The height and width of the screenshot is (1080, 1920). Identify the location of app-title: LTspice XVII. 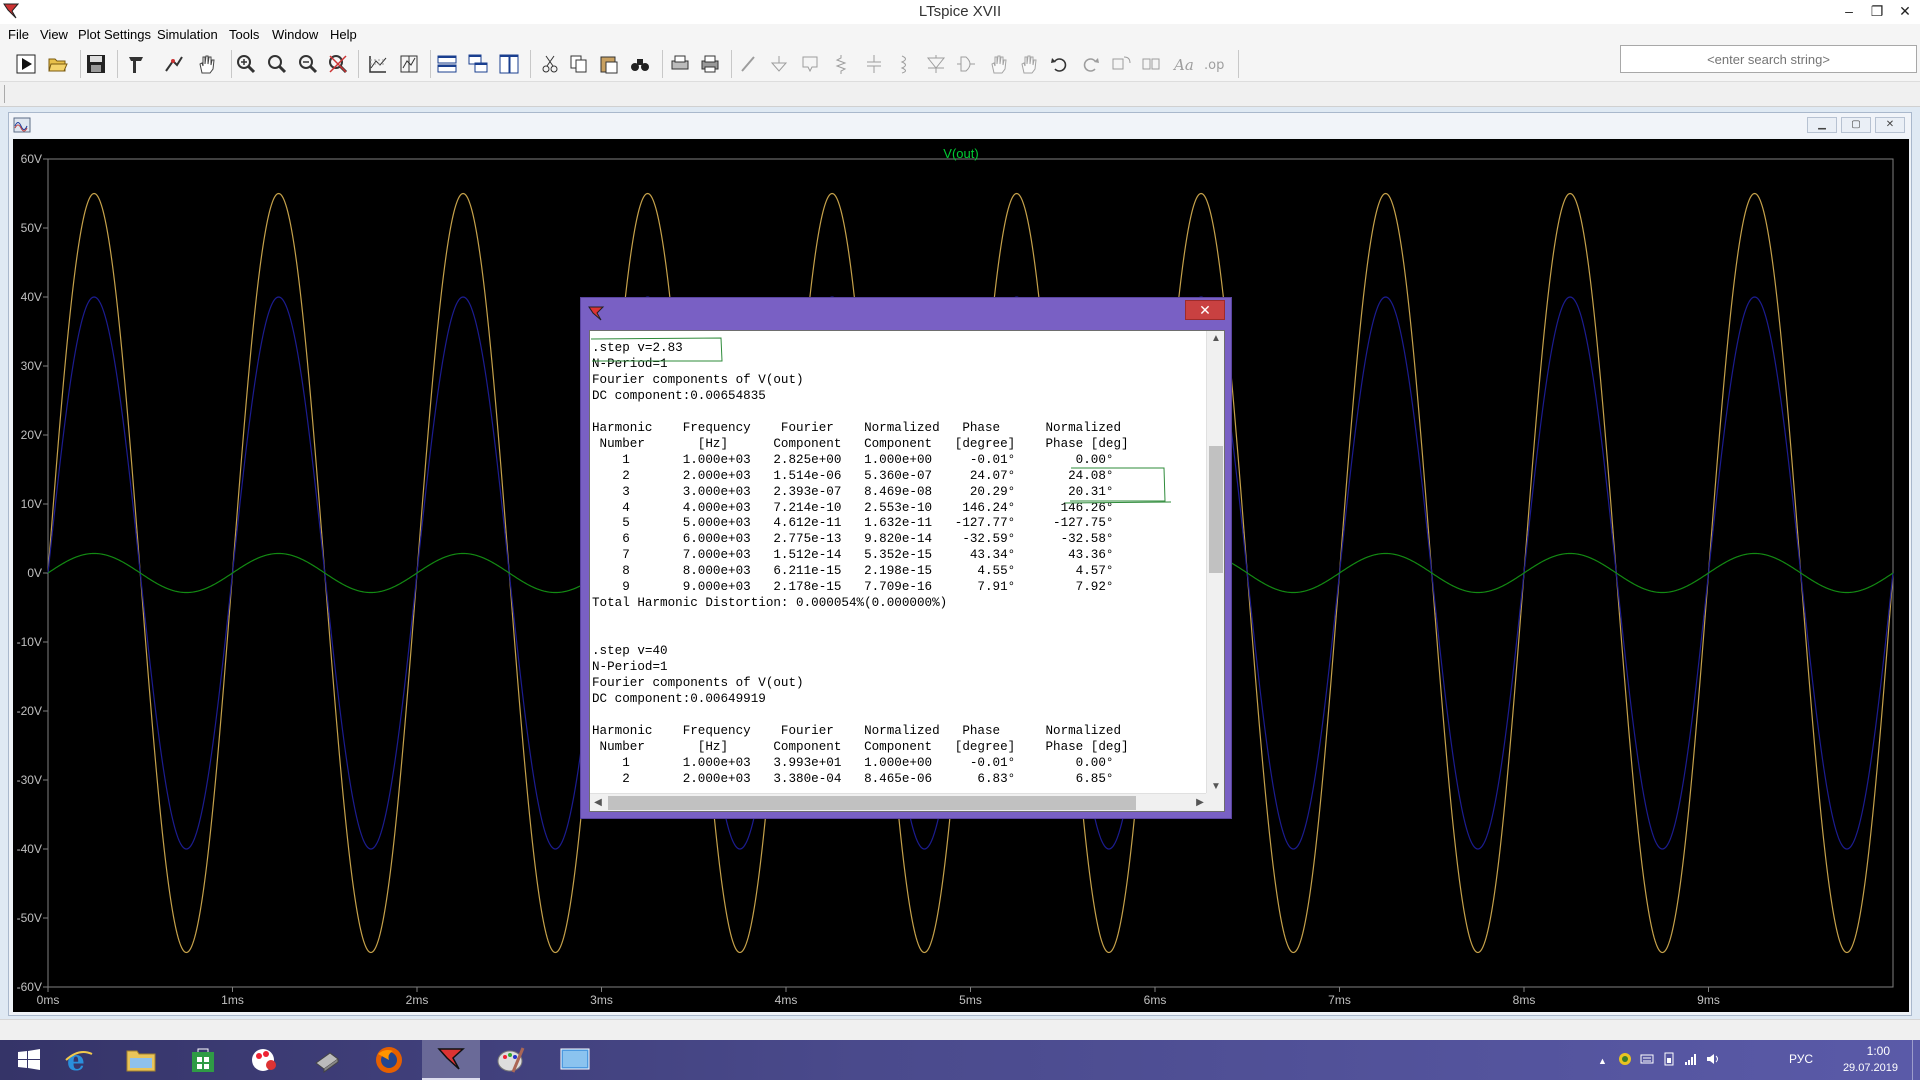
(960, 11).